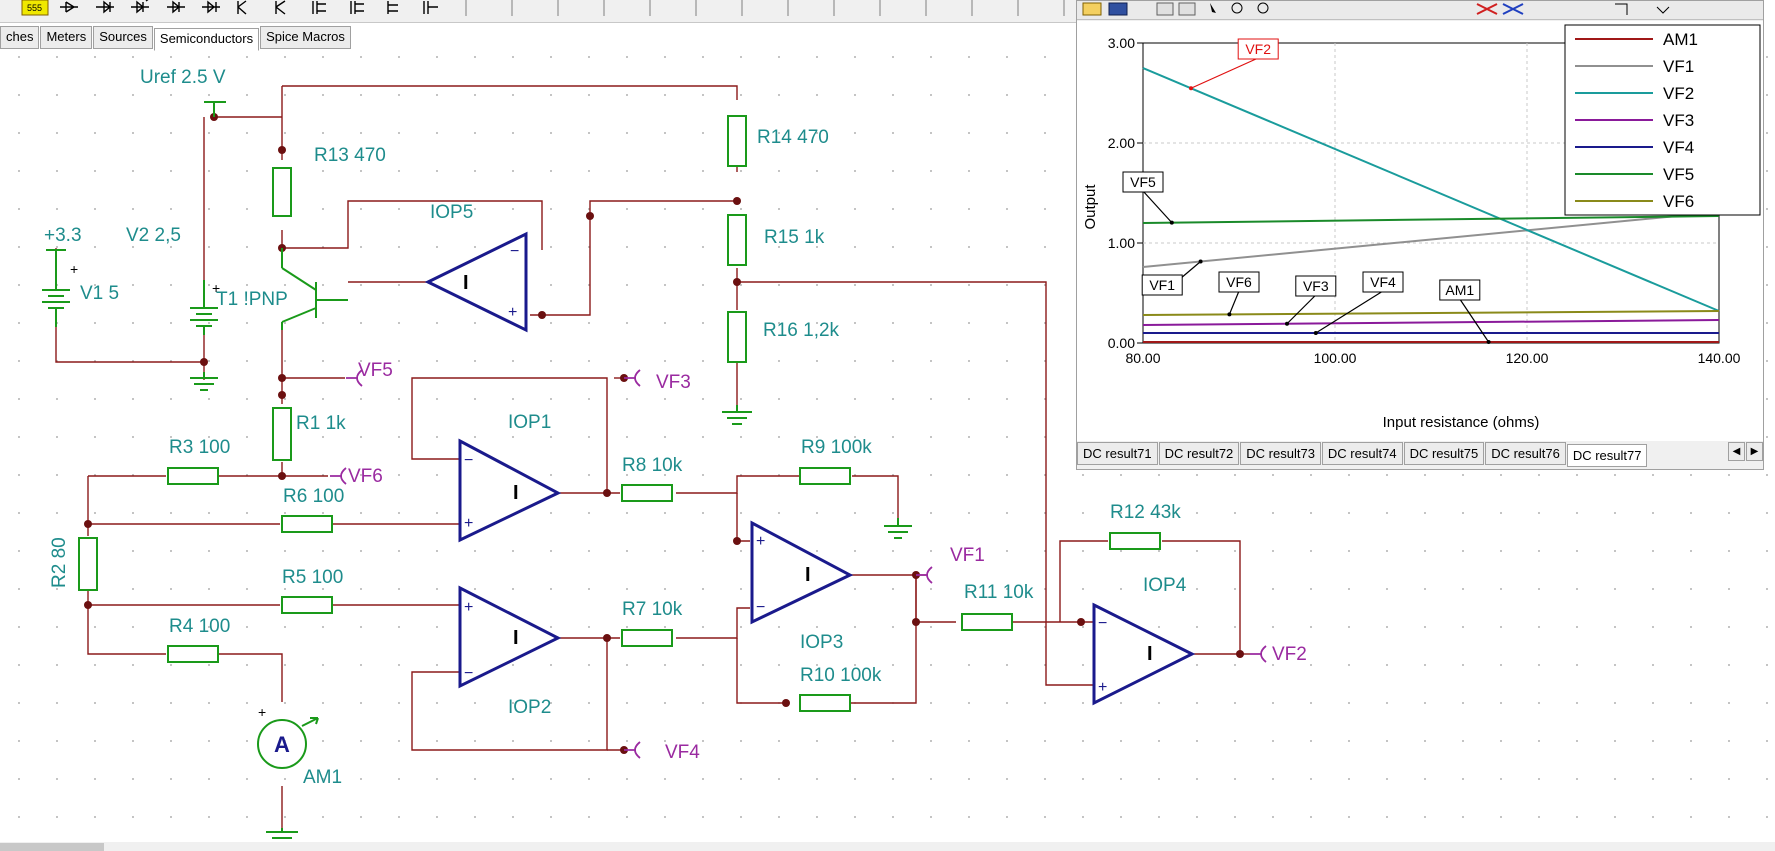 The image size is (1775, 851). I want to click on label-r14: R14 470, so click(793, 137).